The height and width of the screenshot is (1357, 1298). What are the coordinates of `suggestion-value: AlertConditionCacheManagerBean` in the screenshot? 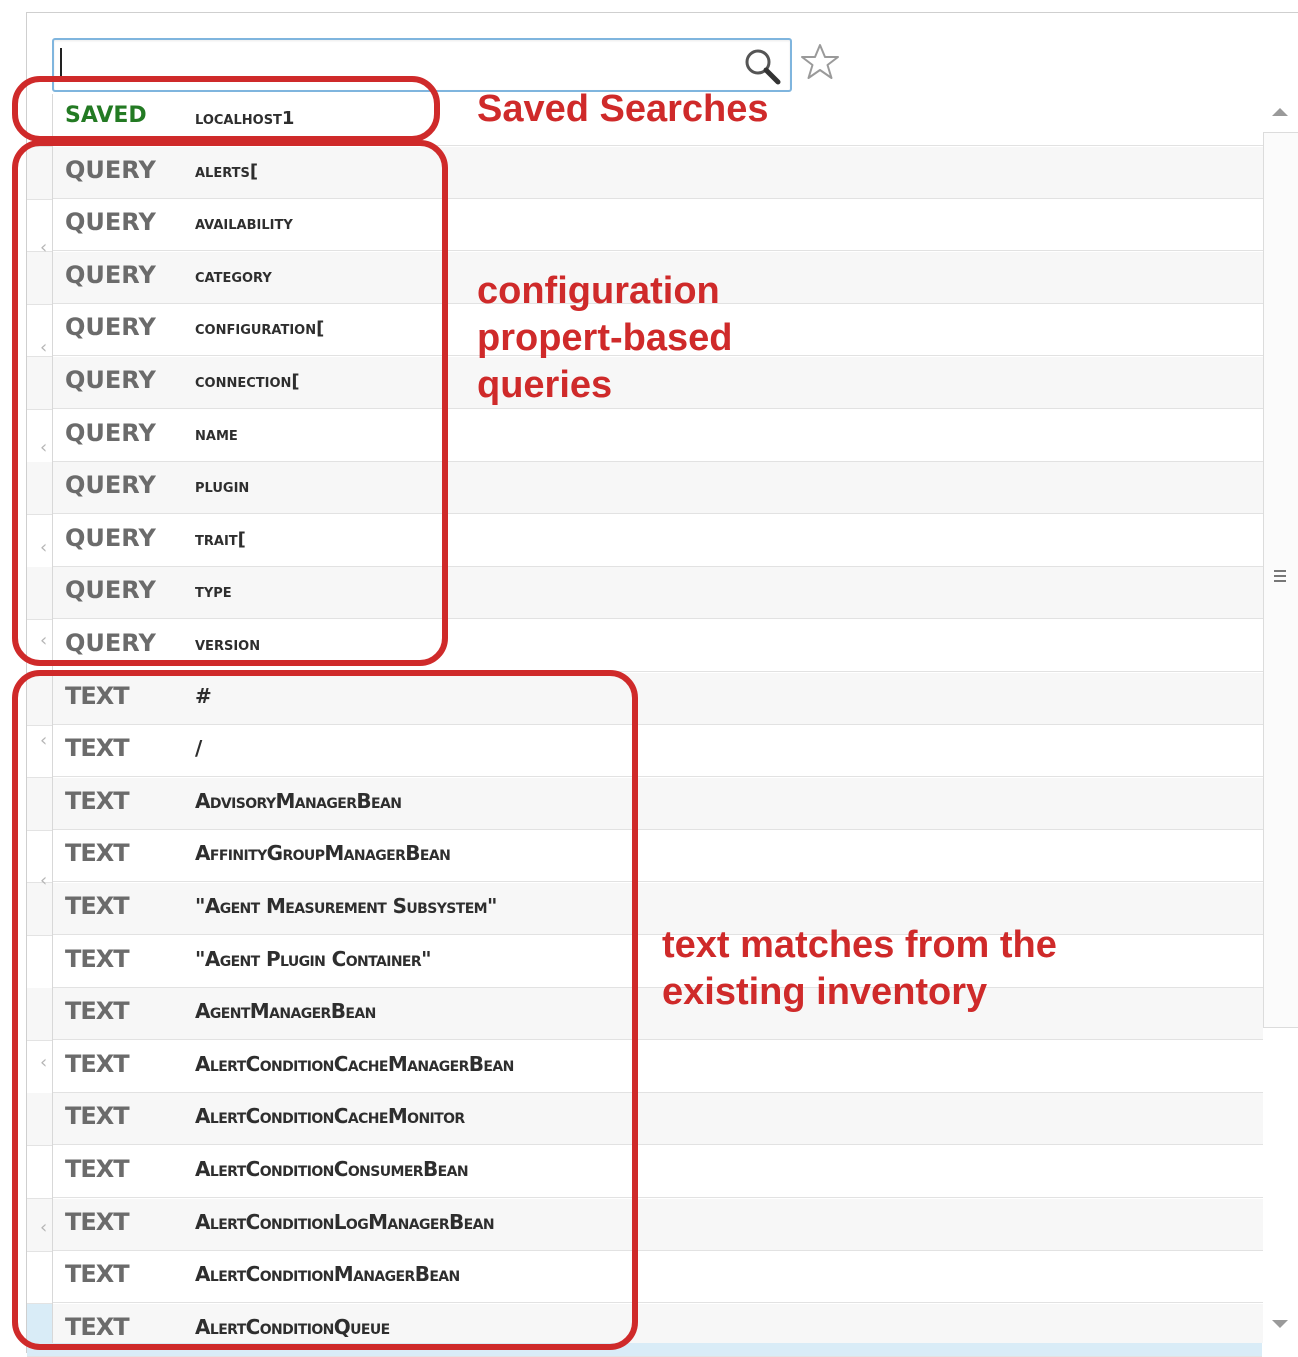 It's located at (354, 1063).